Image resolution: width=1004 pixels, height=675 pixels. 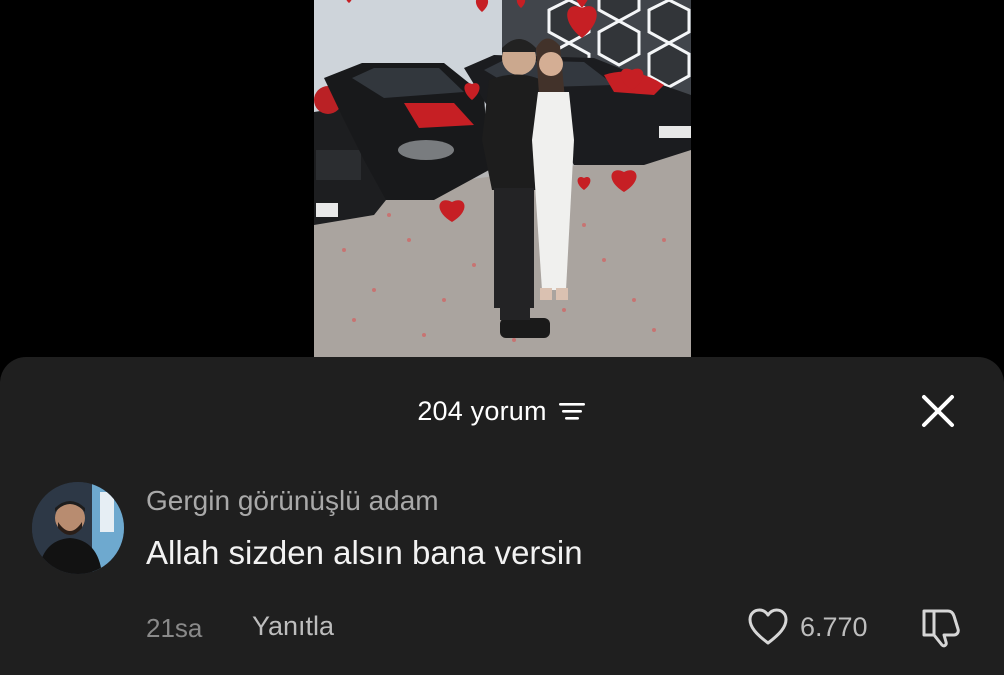 I want to click on comment-text: Allah sizden alsın bana versin, so click(x=364, y=552).